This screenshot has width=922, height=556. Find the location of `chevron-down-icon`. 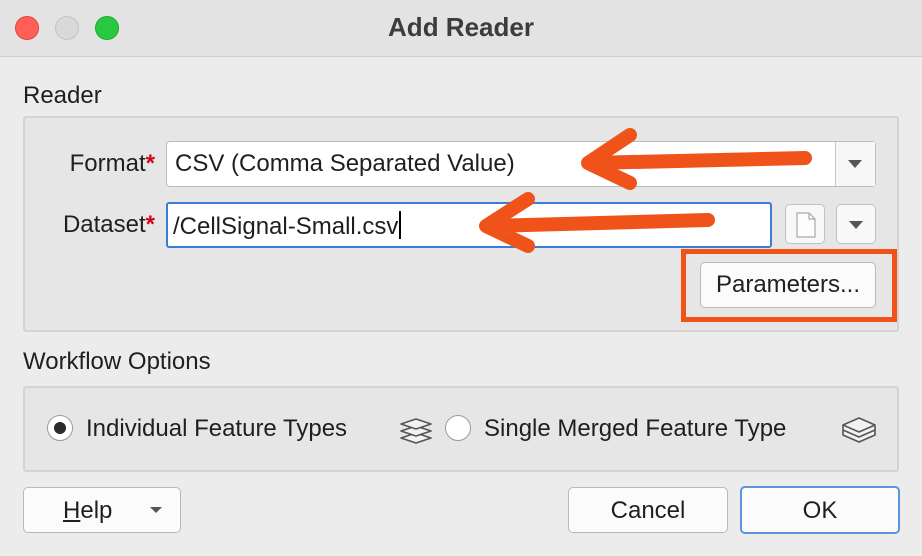

chevron-down-icon is located at coordinates (156, 510).